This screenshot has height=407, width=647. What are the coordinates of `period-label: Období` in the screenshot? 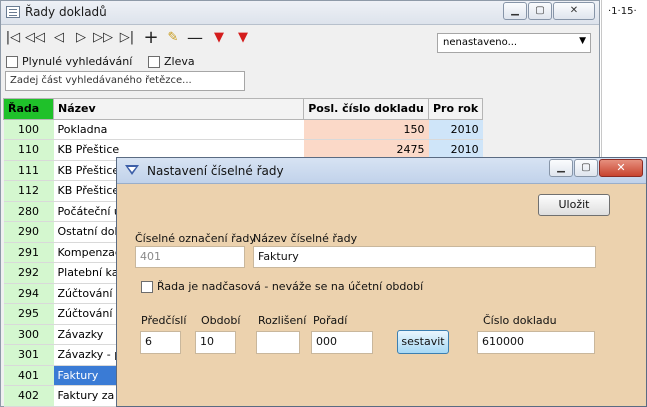 It's located at (221, 320).